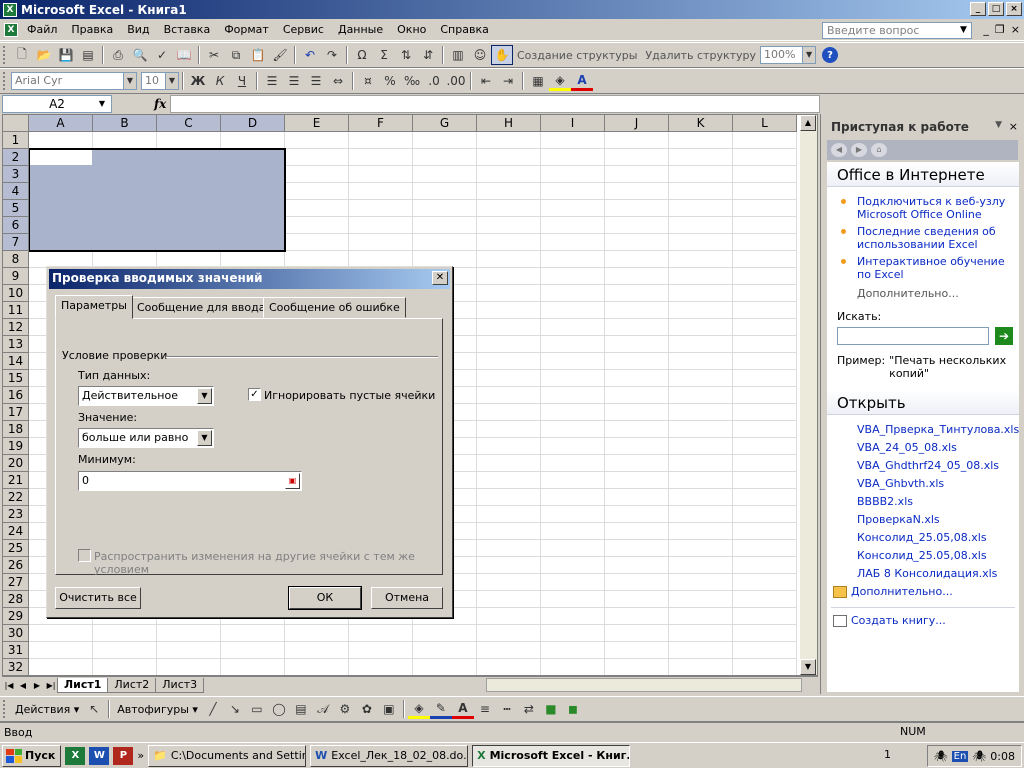 Image resolution: width=1024 pixels, height=768 pixels. I want to click on vertical-scrollbar: ▲ ▼, so click(808, 395).